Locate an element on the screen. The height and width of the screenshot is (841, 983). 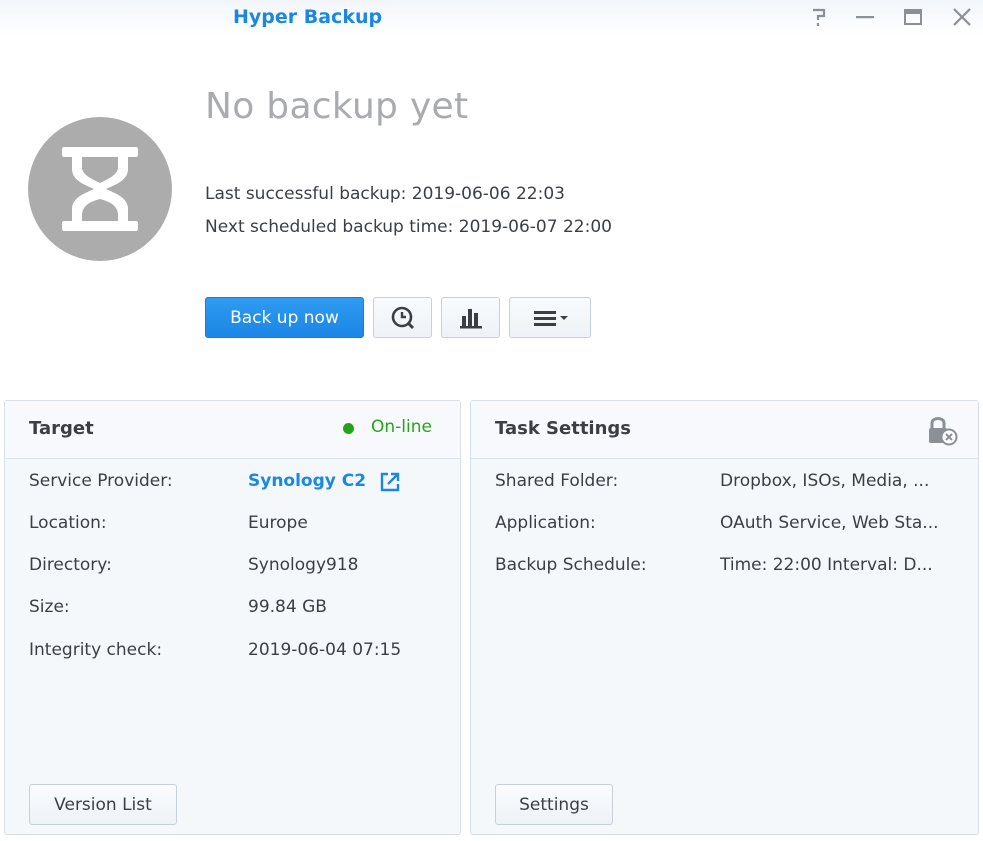
statistics-button is located at coordinates (470, 317).